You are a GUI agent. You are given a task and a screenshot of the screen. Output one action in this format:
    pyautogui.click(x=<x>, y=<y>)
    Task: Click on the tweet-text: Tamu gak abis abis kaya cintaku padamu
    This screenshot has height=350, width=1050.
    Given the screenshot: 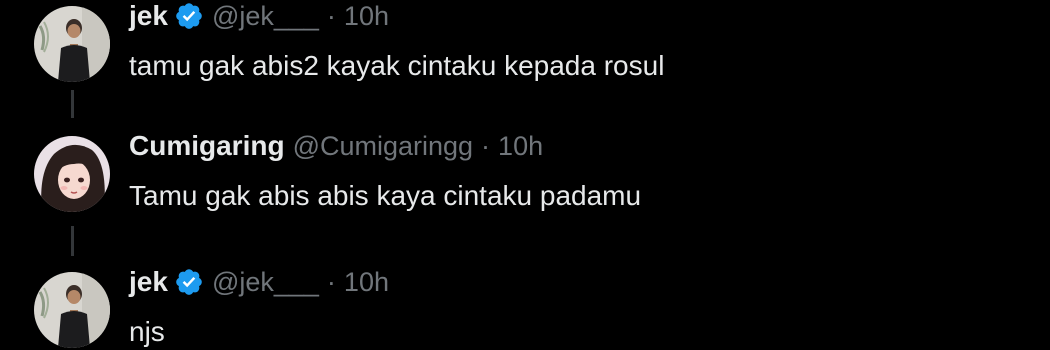 What is the action you would take?
    pyautogui.click(x=385, y=195)
    